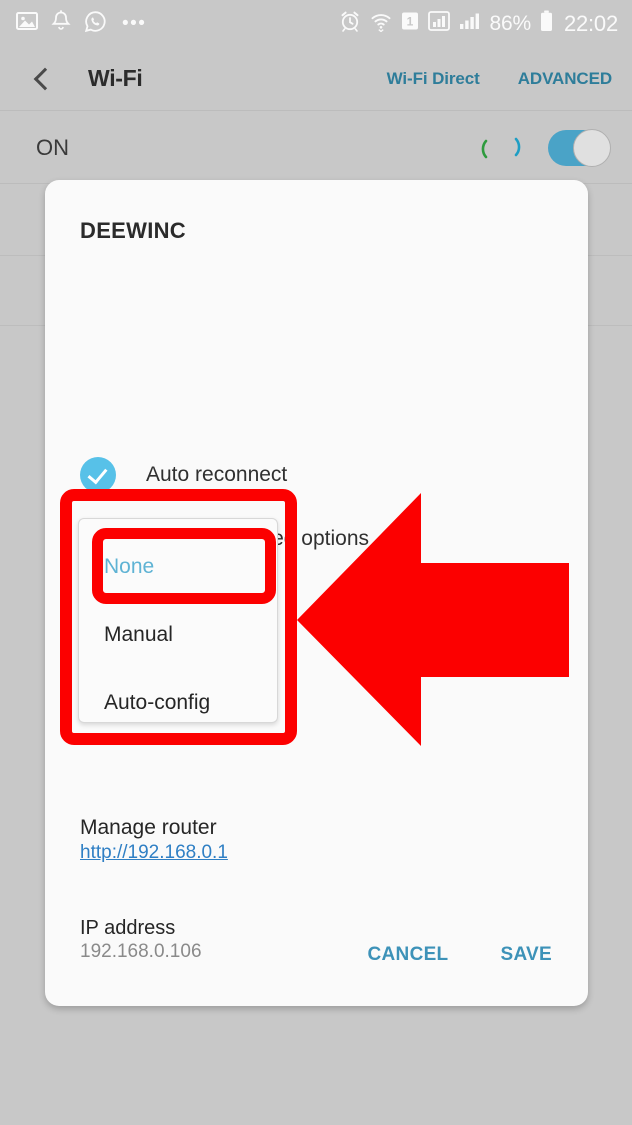  I want to click on svg-text: 1, so click(409, 22).